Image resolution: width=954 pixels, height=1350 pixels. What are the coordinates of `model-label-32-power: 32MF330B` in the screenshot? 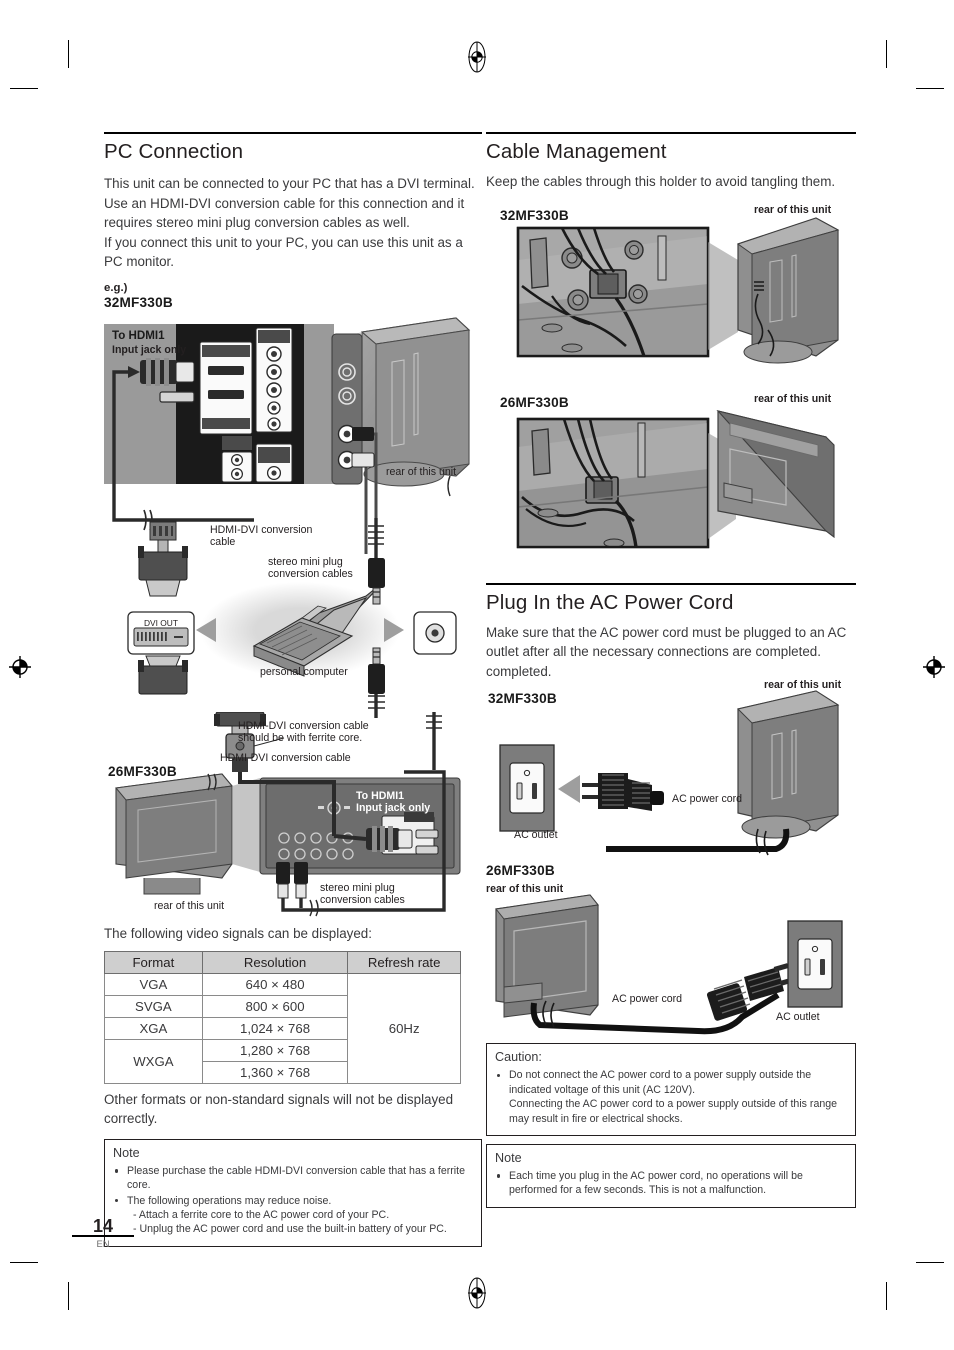 It's located at (522, 699).